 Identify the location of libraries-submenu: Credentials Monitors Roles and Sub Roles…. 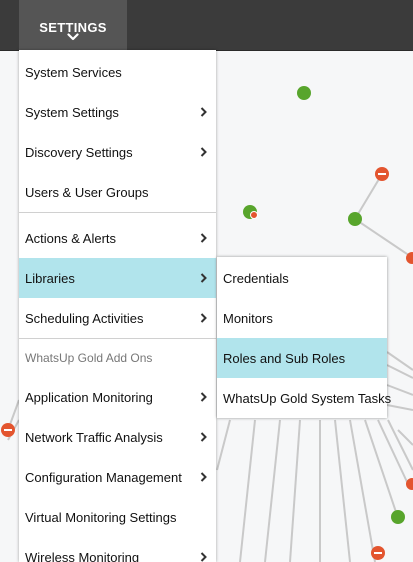
(304, 337).